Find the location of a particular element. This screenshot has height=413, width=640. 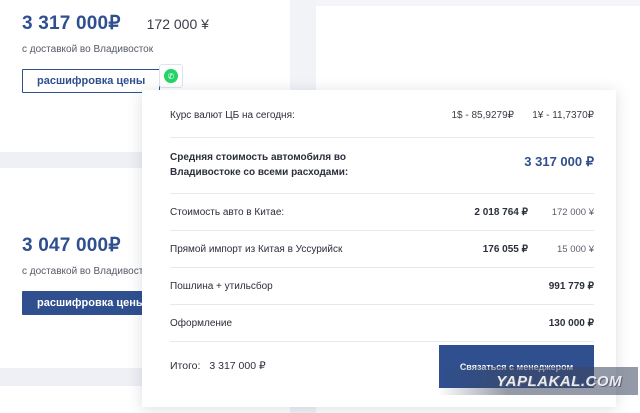

watermark: YAPLAKAL.COM is located at coordinates (538, 381).